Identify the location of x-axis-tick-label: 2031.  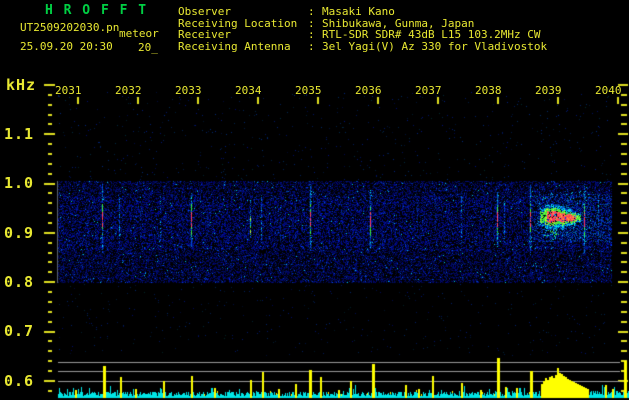
(68, 90).